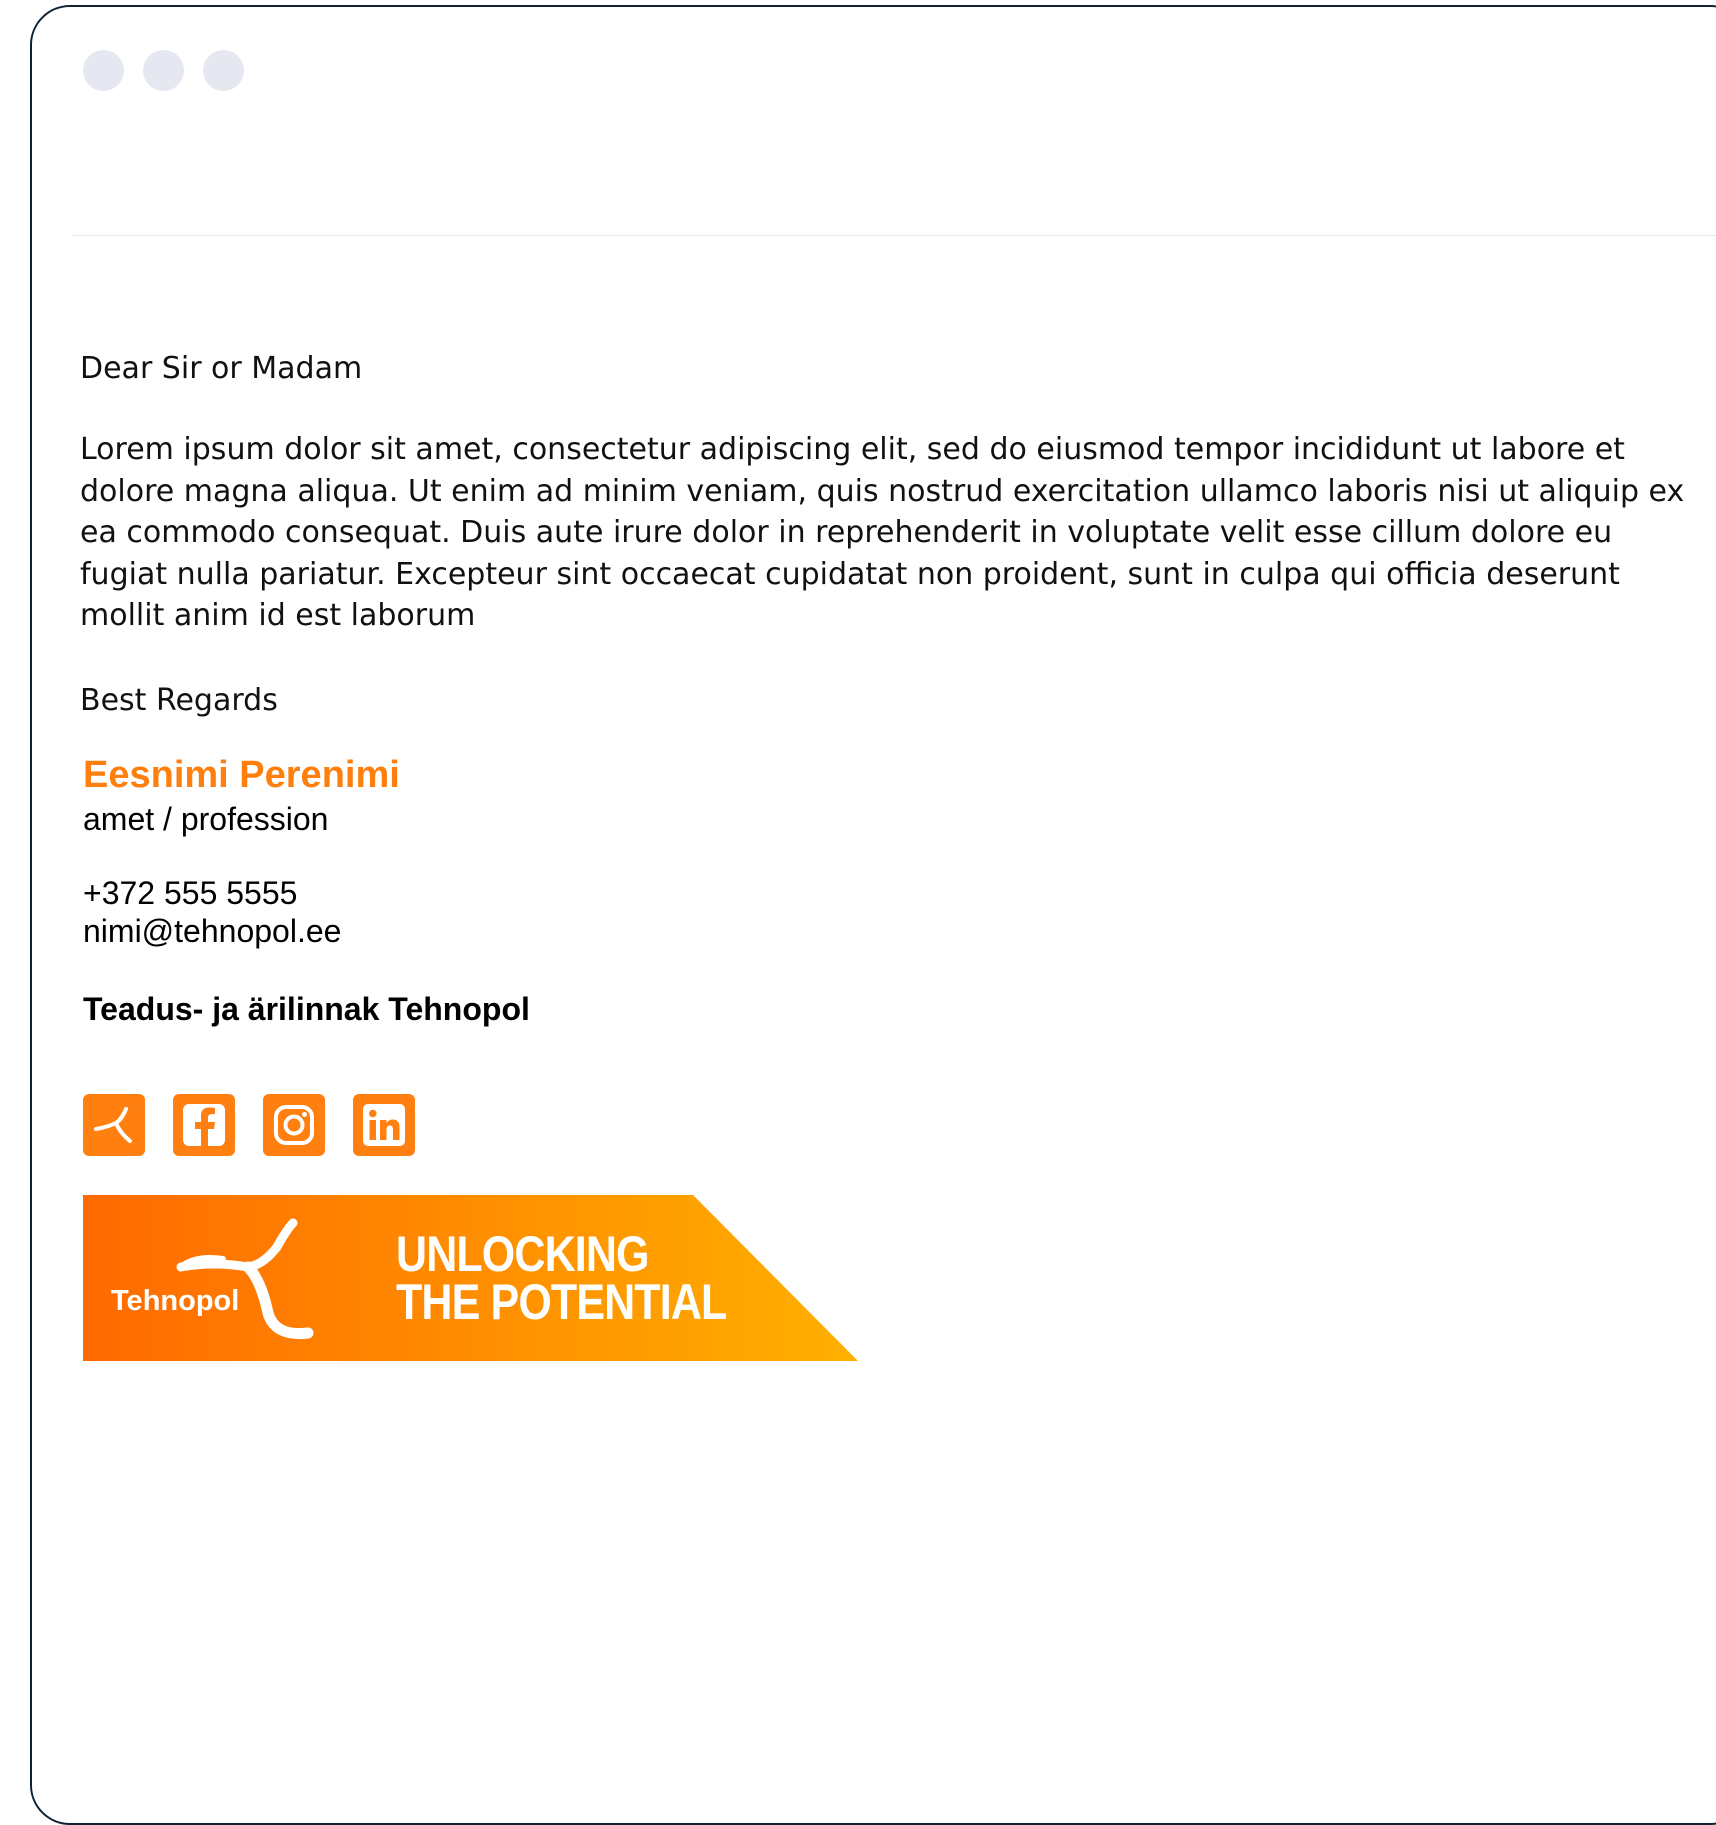 Image resolution: width=1716 pixels, height=1825 pixels. What do you see at coordinates (306, 1009) in the screenshot?
I see `signature-company: Teadus- ja ärilinnak Tehnopol` at bounding box center [306, 1009].